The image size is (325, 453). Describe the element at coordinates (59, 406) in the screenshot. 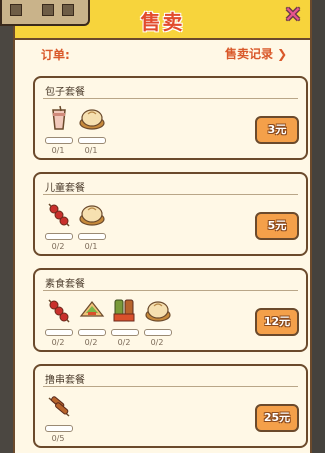

I see `sausage-skewer-icon` at that location.